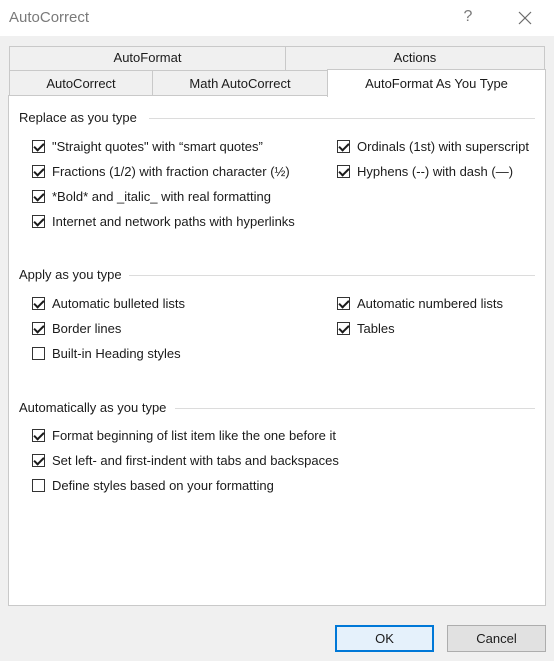 Image resolution: width=554 pixels, height=661 pixels. I want to click on ok-button: OK, so click(384, 638).